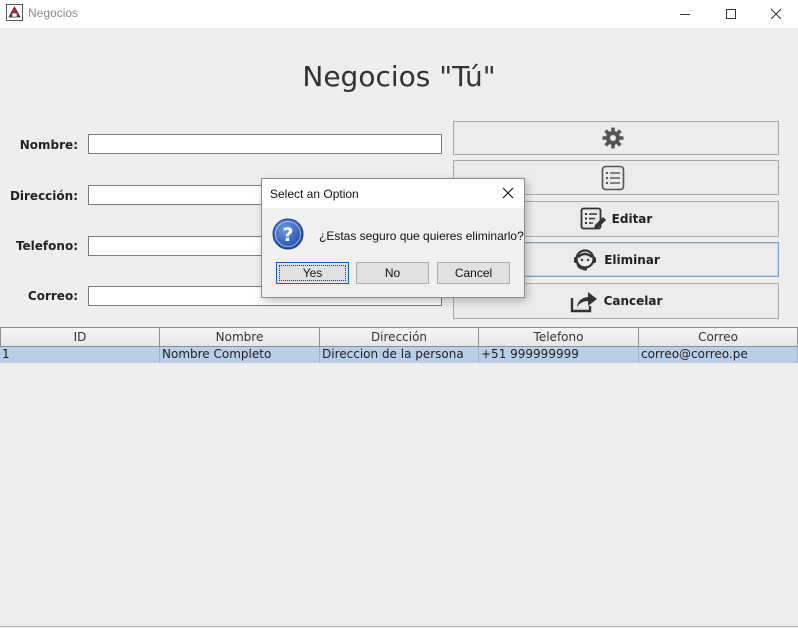  Describe the element at coordinates (265, 144) in the screenshot. I see `nombre-field` at that location.